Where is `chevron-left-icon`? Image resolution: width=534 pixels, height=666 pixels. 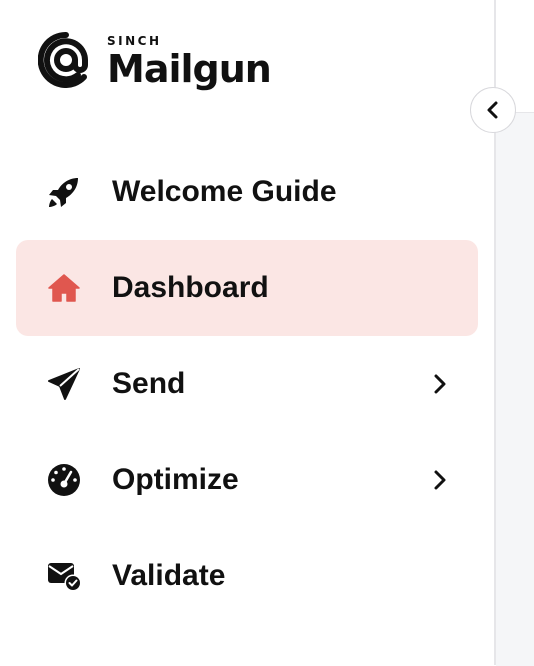
chevron-left-icon is located at coordinates (492, 110).